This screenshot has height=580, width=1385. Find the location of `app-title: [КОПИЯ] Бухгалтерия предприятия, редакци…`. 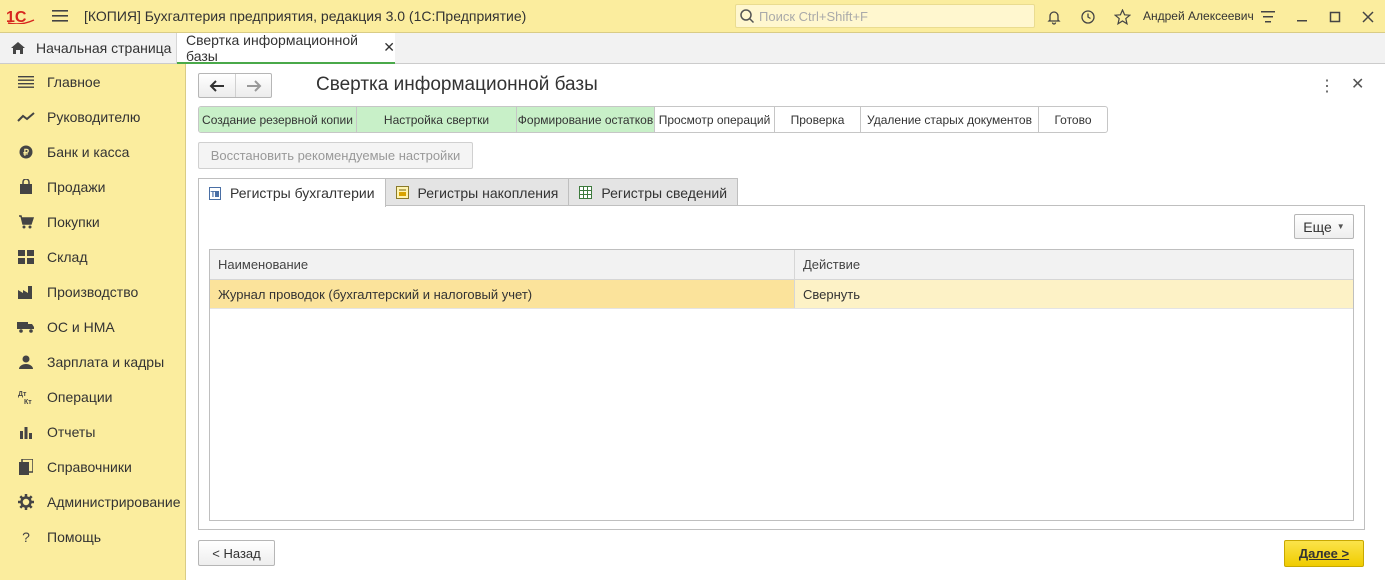

app-title: [КОПИЯ] Бухгалтерия предприятия, редакци… is located at coordinates (305, 16).